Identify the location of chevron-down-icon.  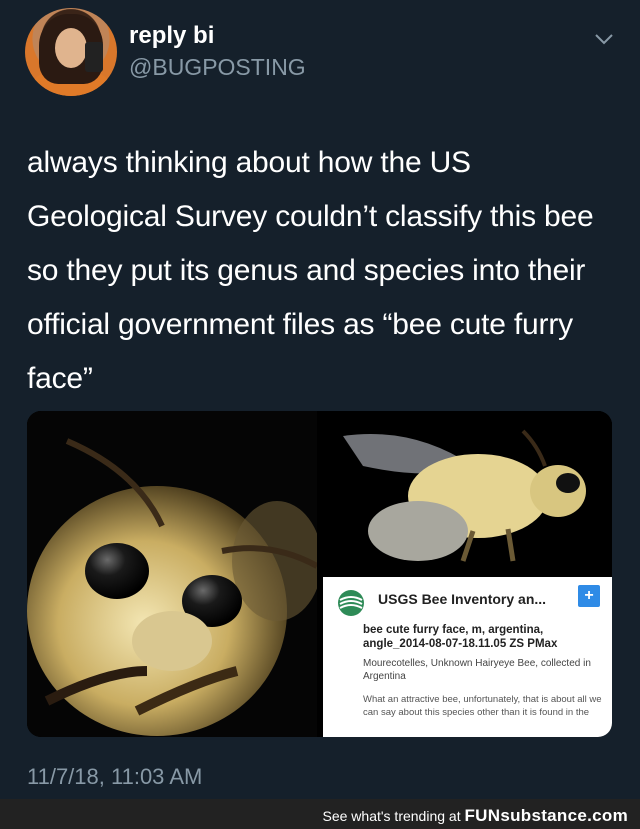
(604, 39).